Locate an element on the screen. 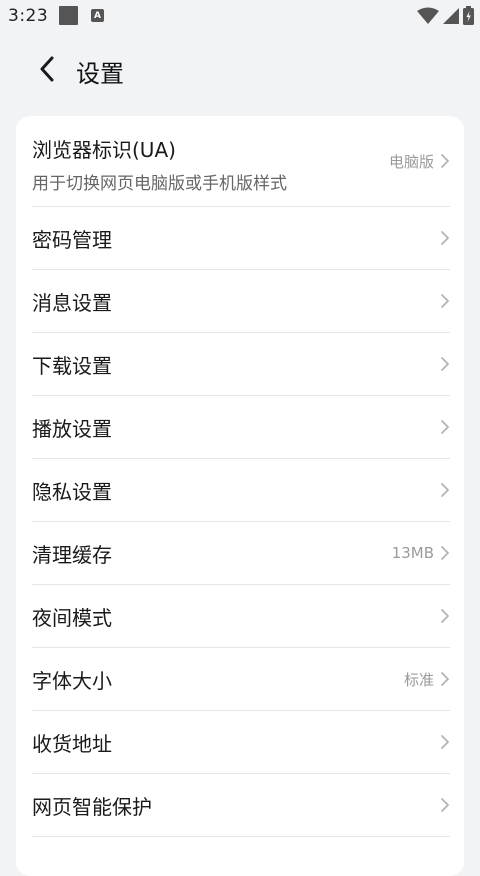 The width and height of the screenshot is (480, 876). row-label: 收货地址 is located at coordinates (72, 743).